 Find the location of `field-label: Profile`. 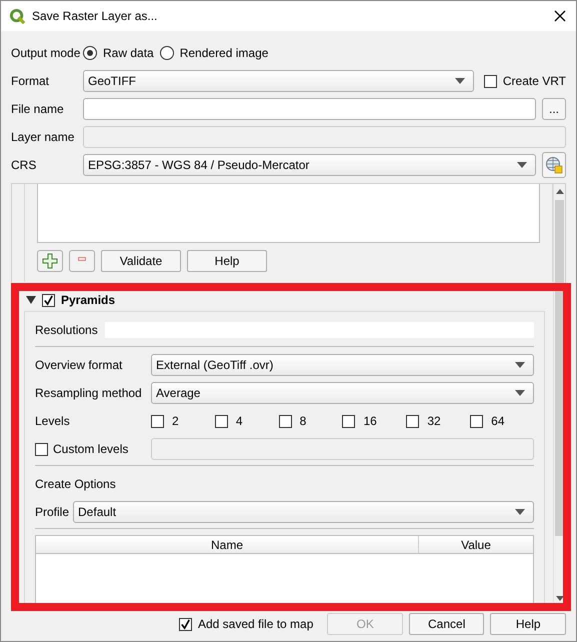

field-label: Profile is located at coordinates (52, 512).